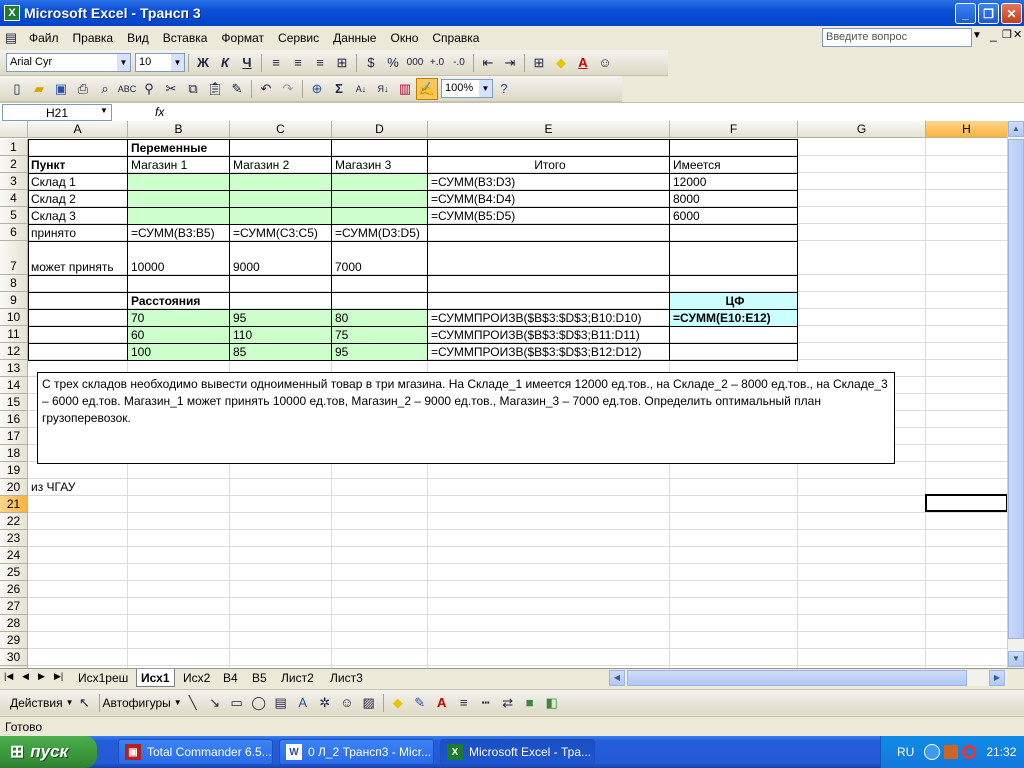 The height and width of the screenshot is (768, 1024). What do you see at coordinates (25, 676) in the screenshot?
I see `prev-sheet-icon: ◀` at bounding box center [25, 676].